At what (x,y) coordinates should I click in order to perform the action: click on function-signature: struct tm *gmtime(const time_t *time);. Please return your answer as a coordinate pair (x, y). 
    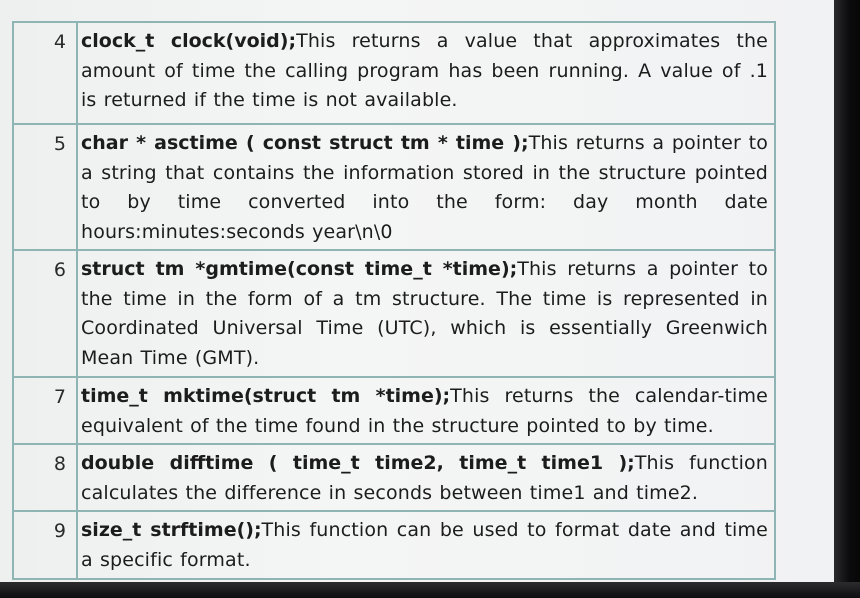
    Looking at the image, I should click on (299, 269).